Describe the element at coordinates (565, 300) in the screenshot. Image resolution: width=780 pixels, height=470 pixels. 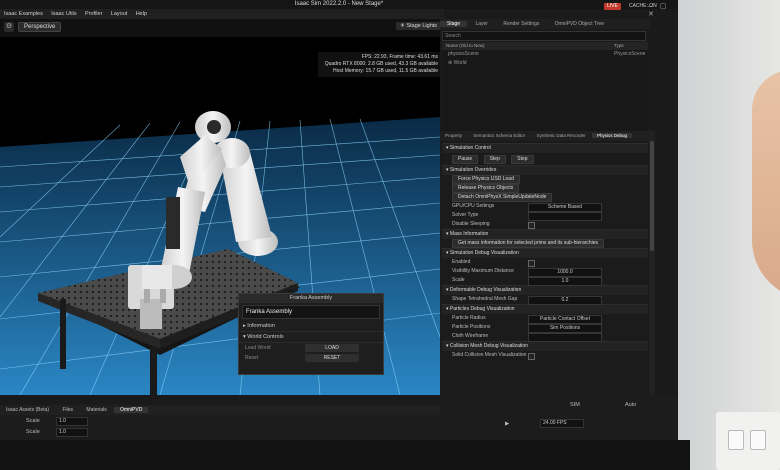
I see `shape-gap-field: 0.2` at that location.